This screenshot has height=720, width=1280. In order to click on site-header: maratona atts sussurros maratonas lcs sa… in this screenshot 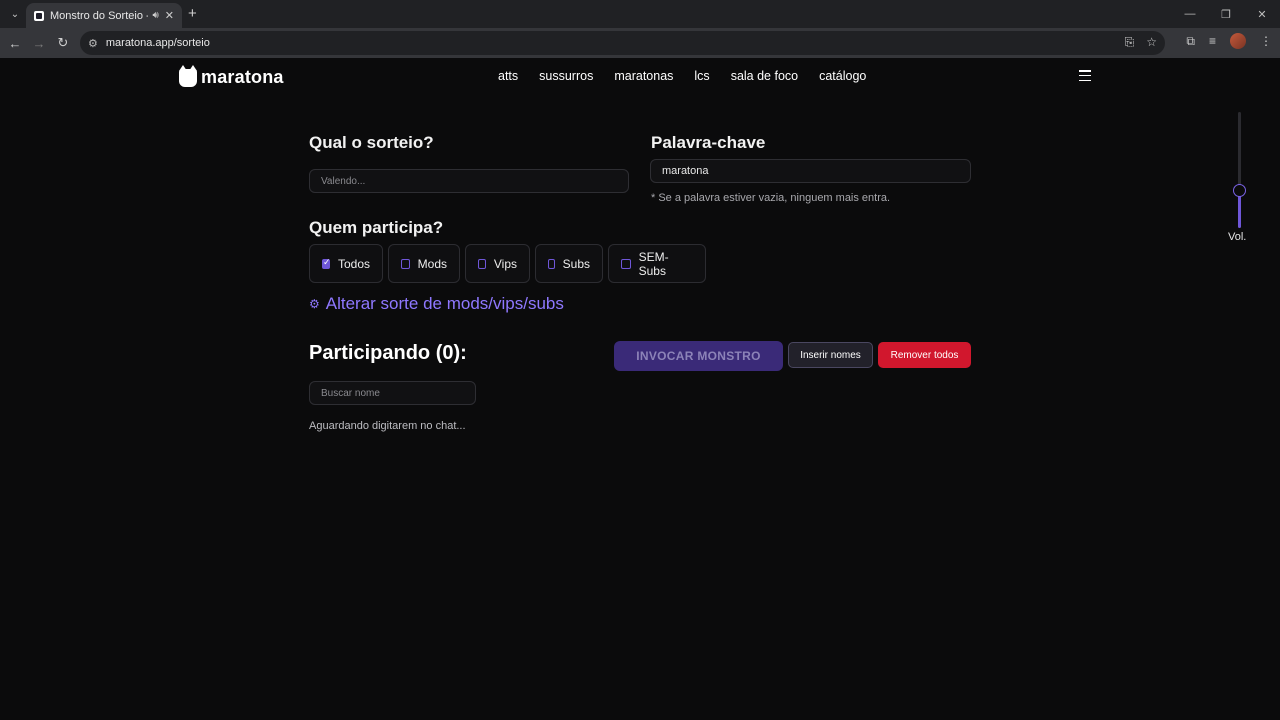, I will do `click(640, 77)`.